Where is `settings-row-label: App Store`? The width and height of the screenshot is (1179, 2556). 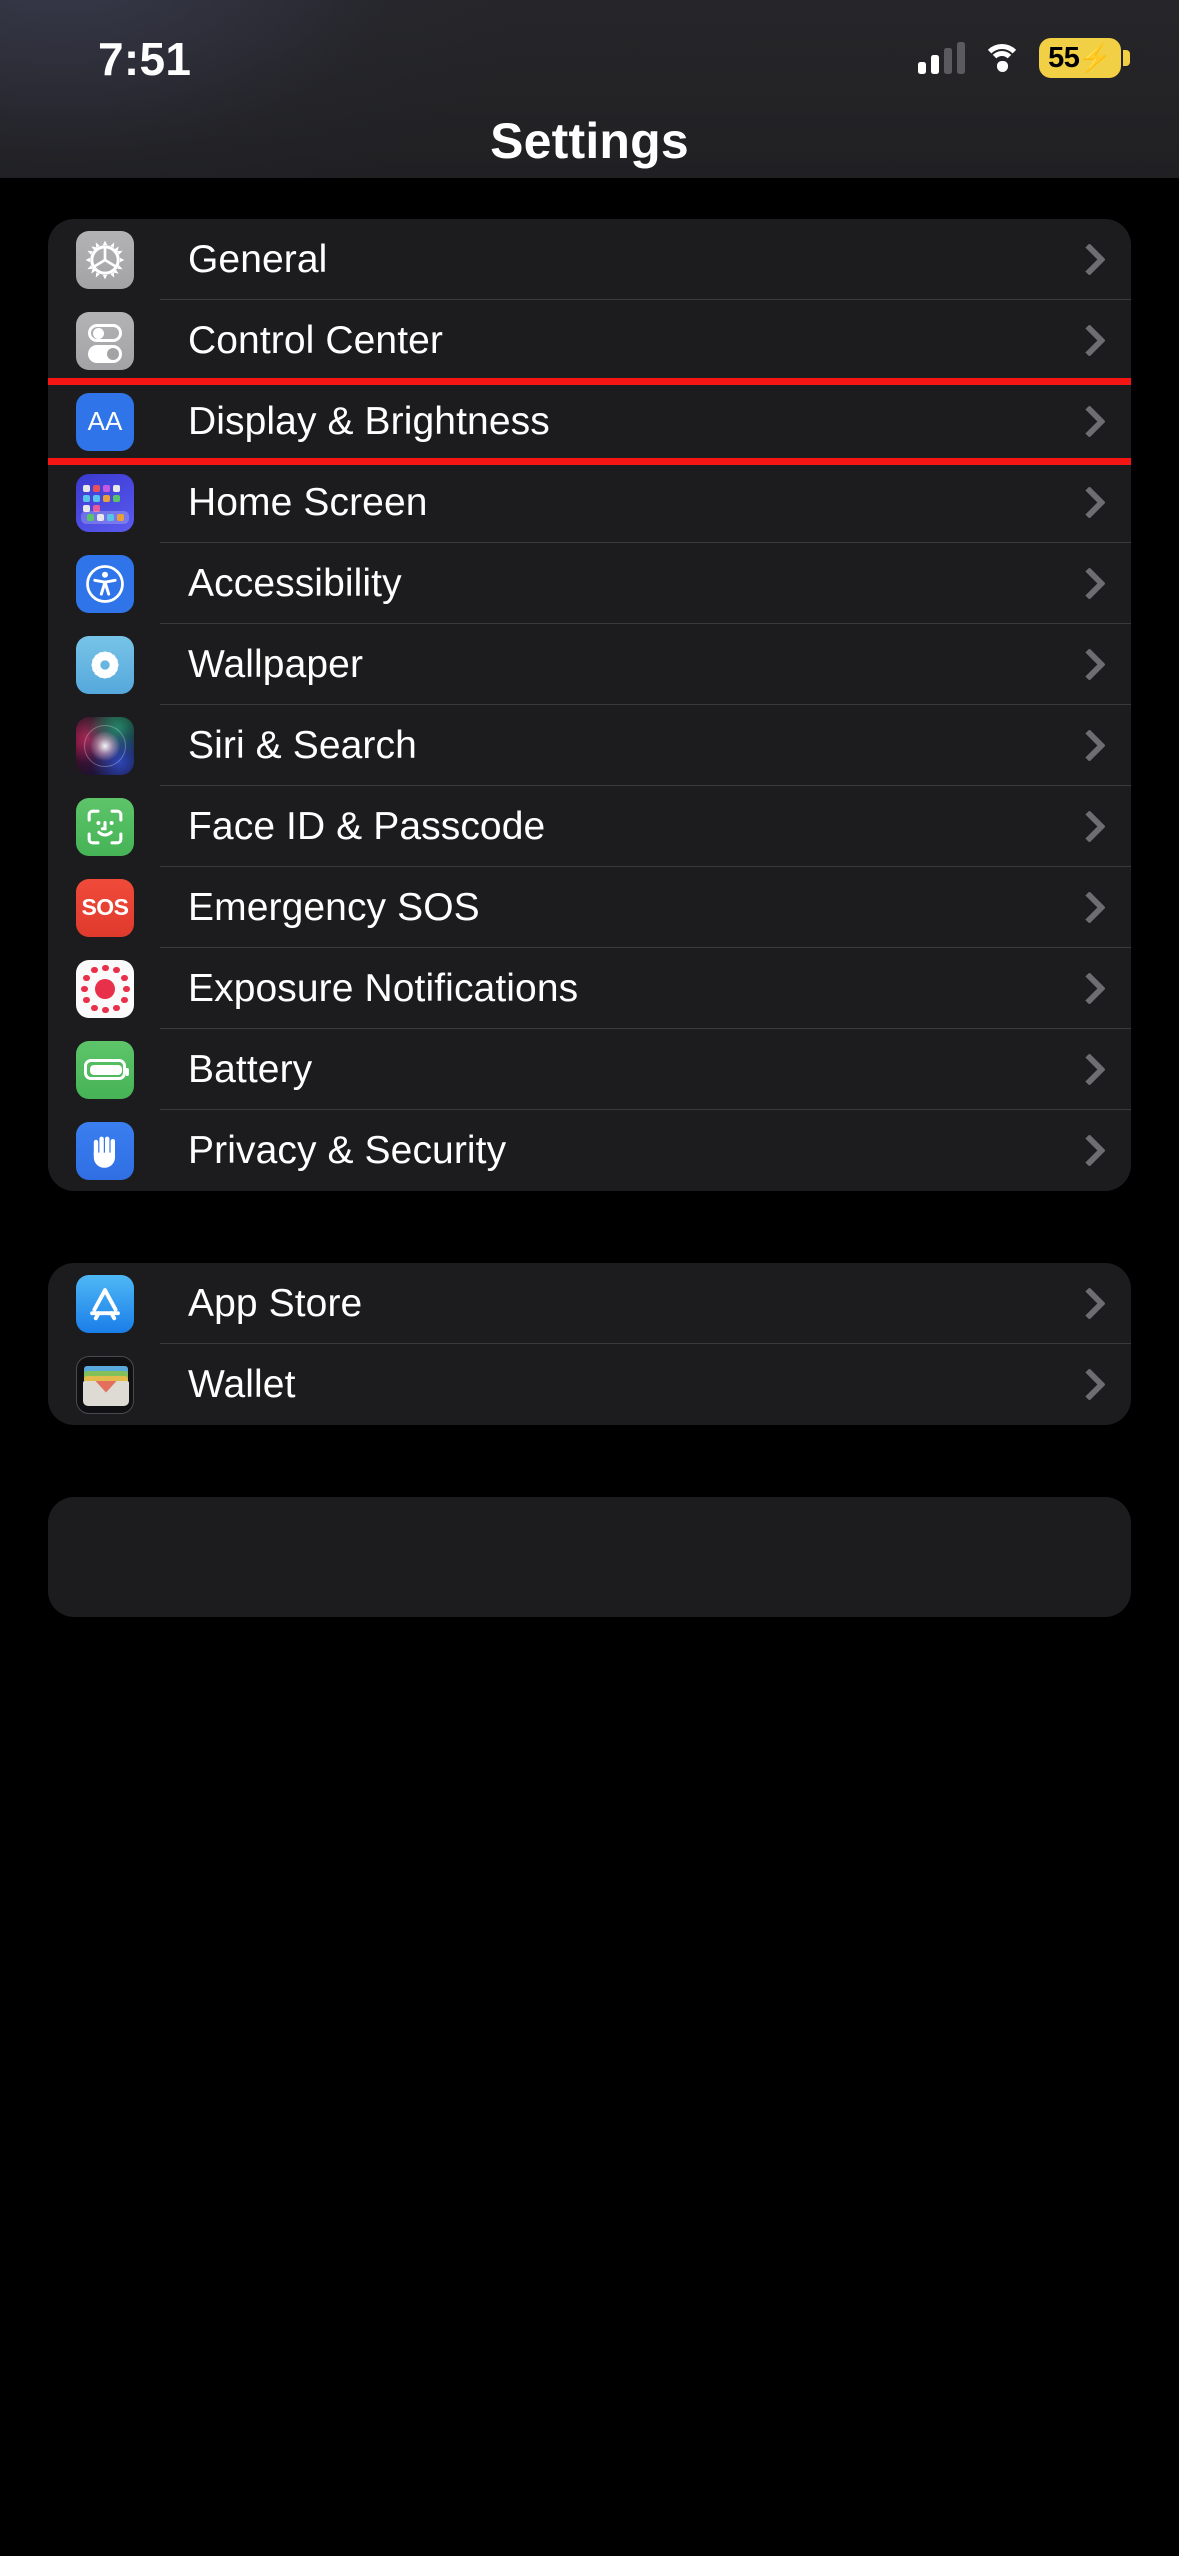
settings-row-label: App Store is located at coordinates (275, 1303).